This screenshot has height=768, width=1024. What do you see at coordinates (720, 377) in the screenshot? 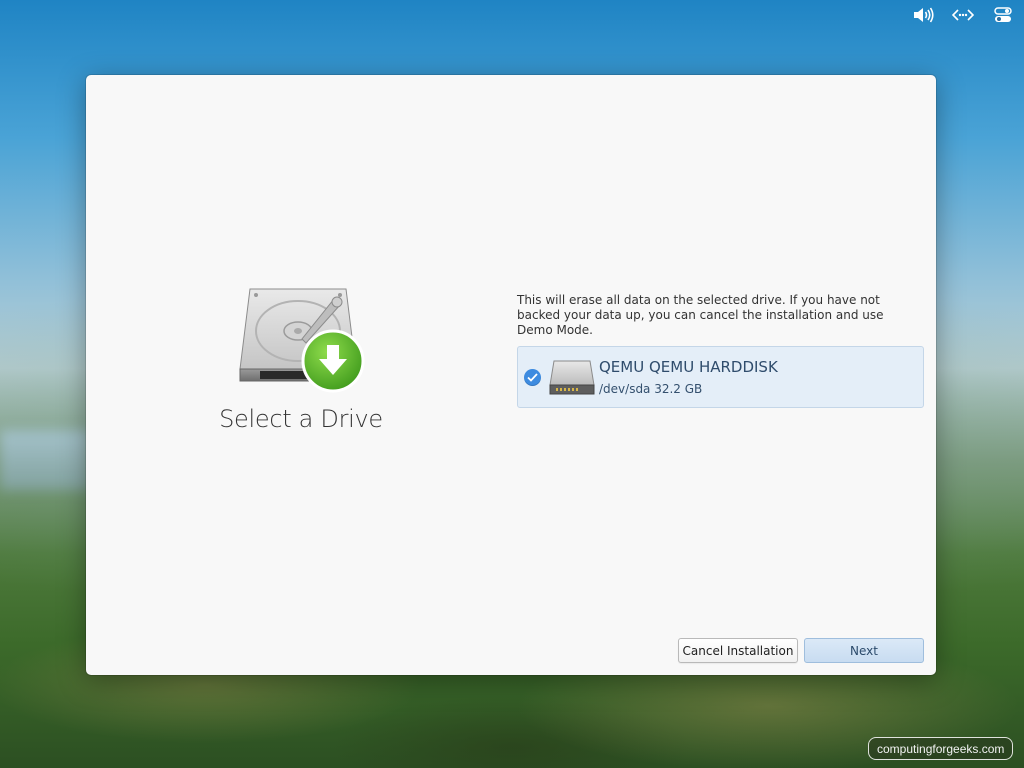
I see `drive-option-sda: QEMU QEMU HARDDISK /dev/sda 32.2 GB` at bounding box center [720, 377].